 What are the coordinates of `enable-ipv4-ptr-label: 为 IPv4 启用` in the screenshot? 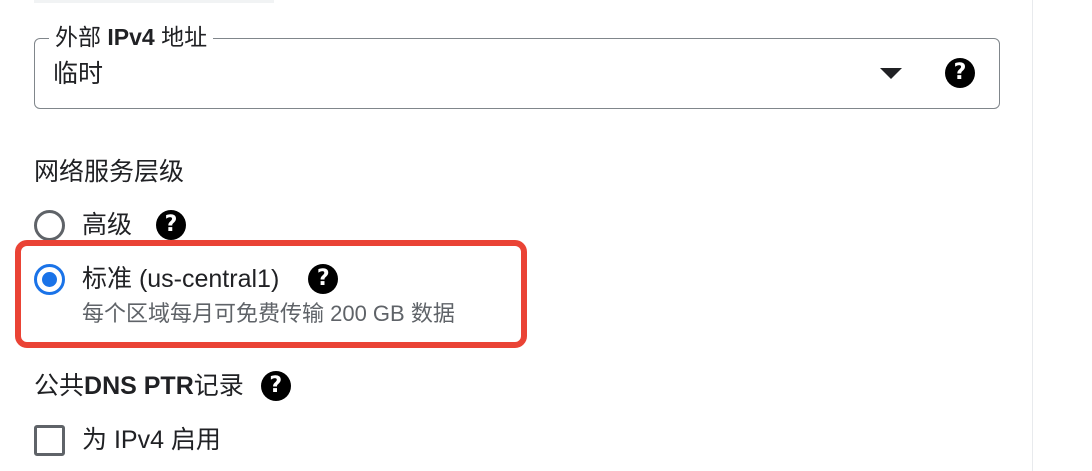 It's located at (151, 440).